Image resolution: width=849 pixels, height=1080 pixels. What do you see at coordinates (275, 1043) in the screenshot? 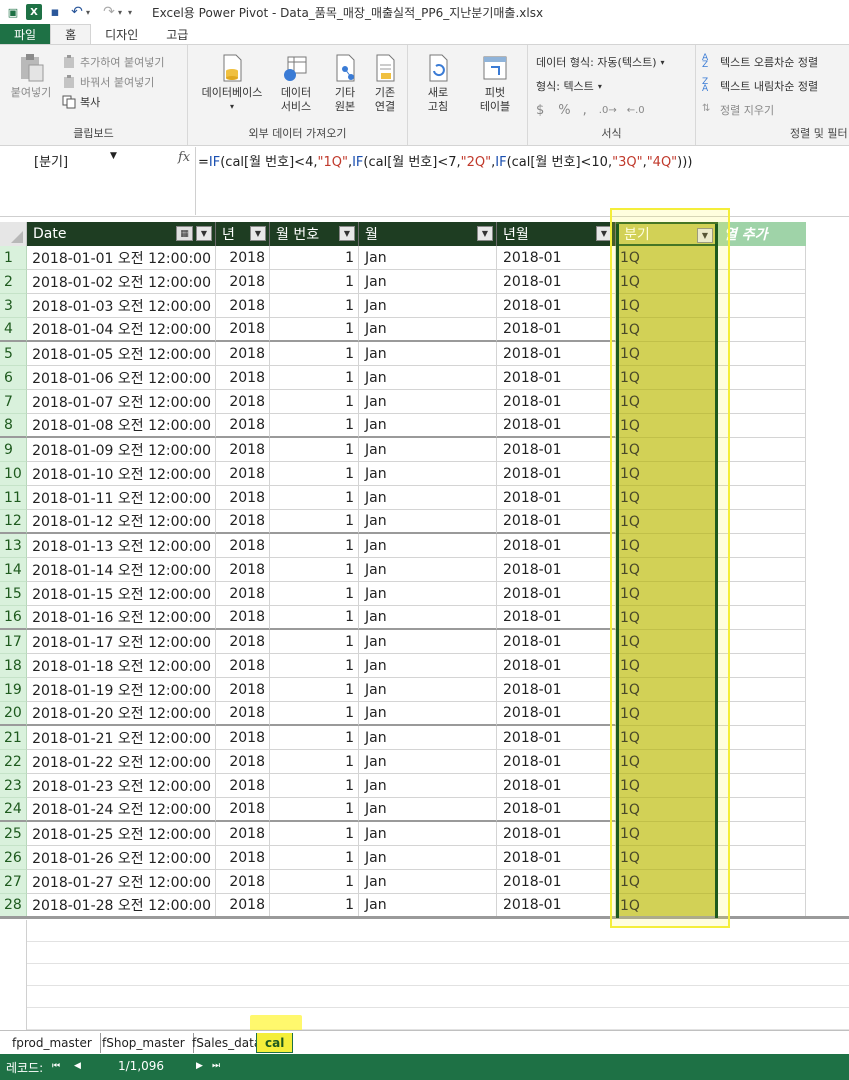
I see `sheet-tab-cal: cal` at bounding box center [275, 1043].